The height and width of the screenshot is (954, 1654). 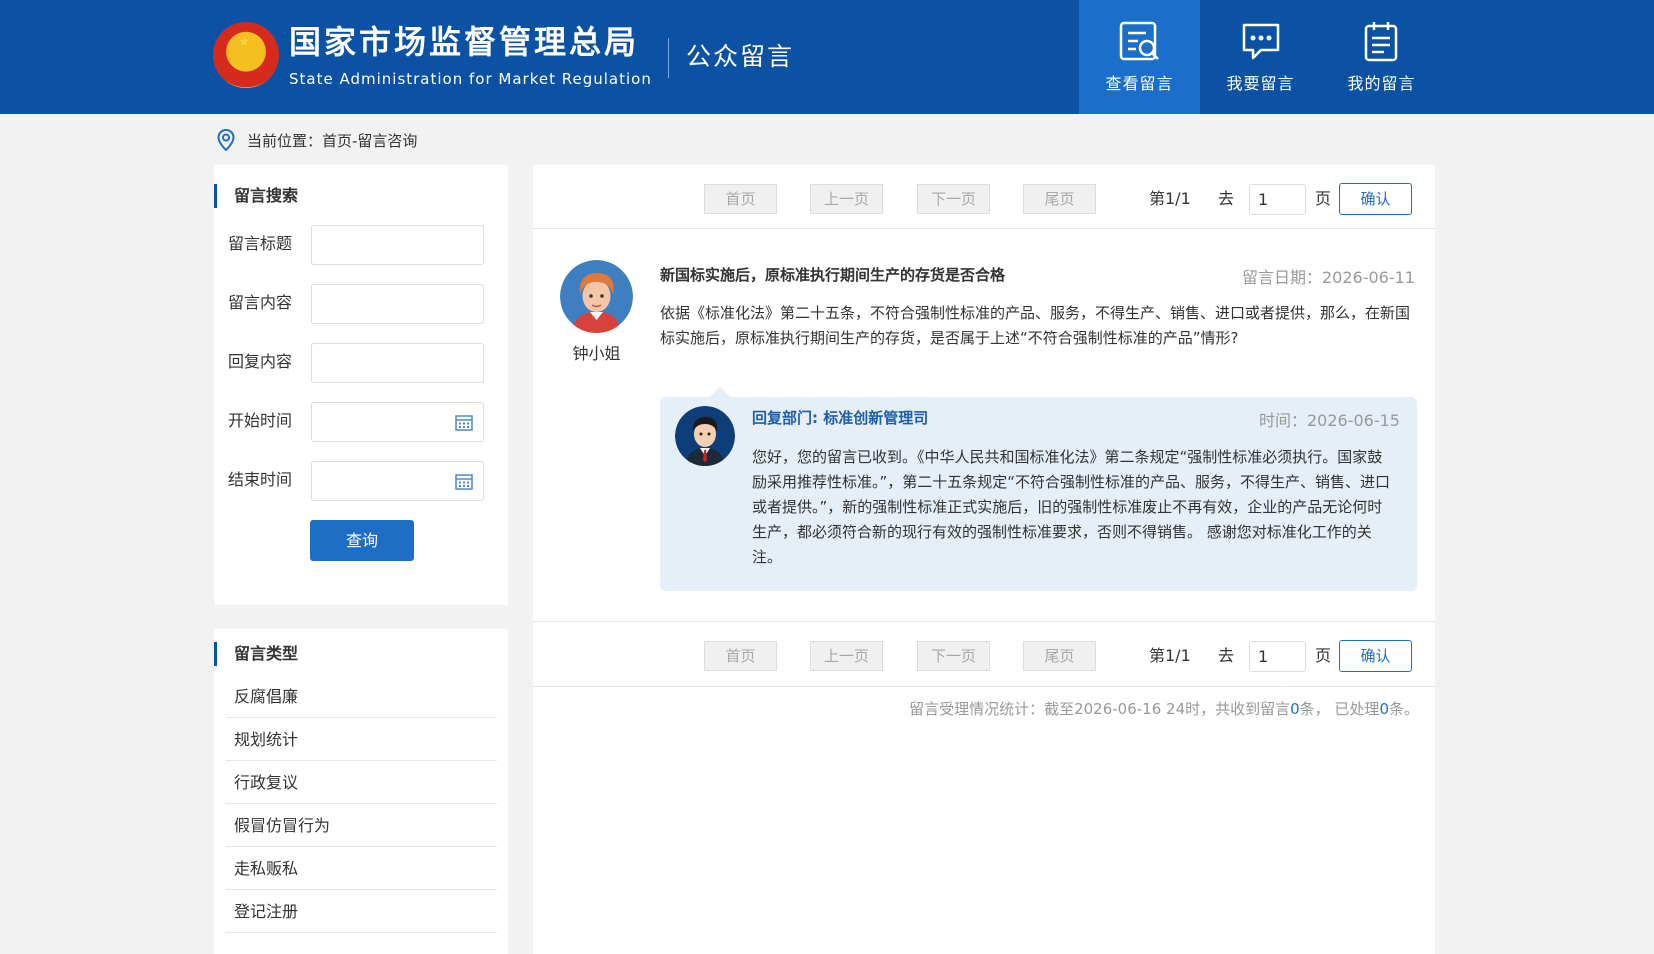 What do you see at coordinates (361, 868) in the screenshot?
I see `type-item-smuggling: 走私贩私` at bounding box center [361, 868].